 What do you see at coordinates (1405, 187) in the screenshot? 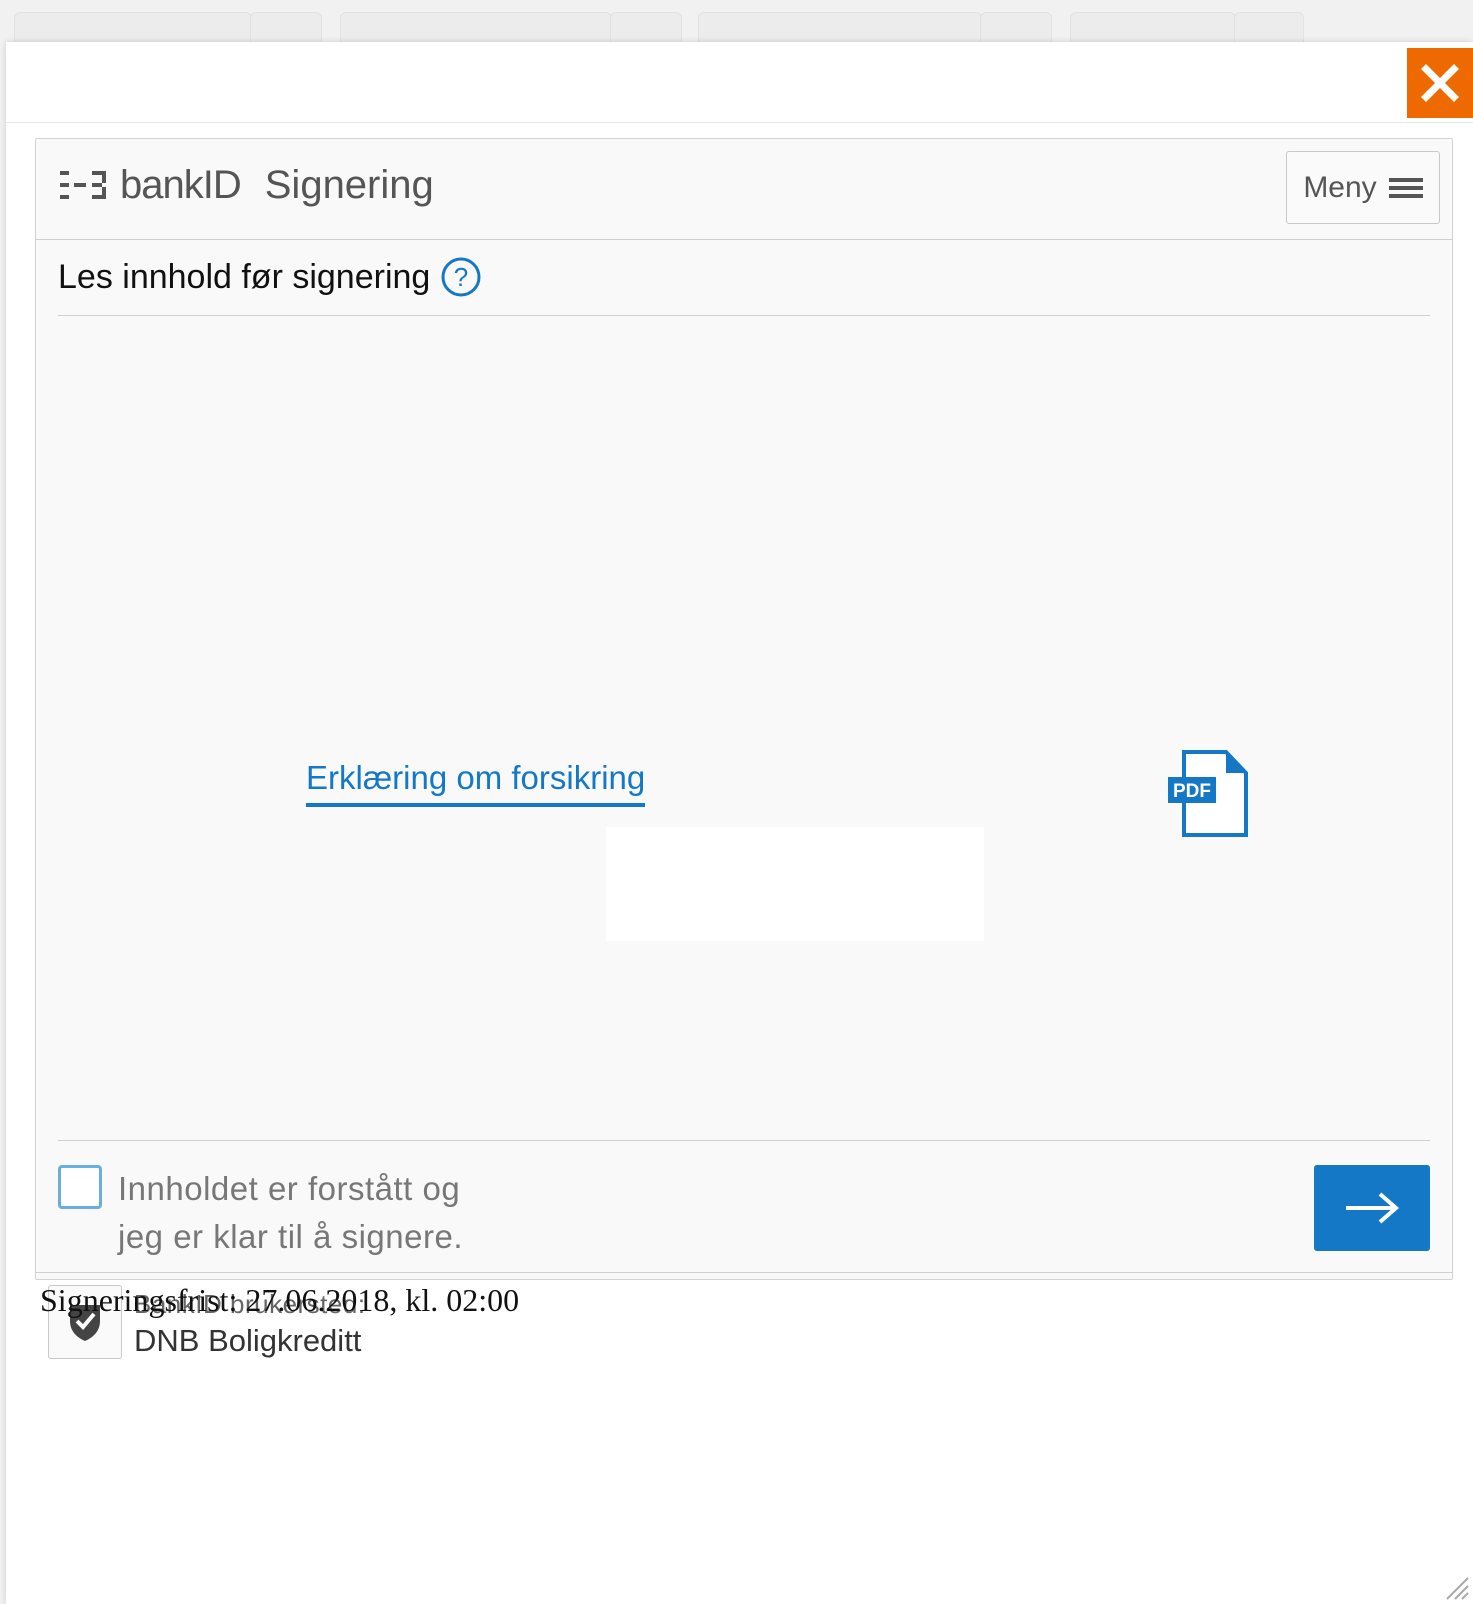
I see `hamburger-icon` at bounding box center [1405, 187].